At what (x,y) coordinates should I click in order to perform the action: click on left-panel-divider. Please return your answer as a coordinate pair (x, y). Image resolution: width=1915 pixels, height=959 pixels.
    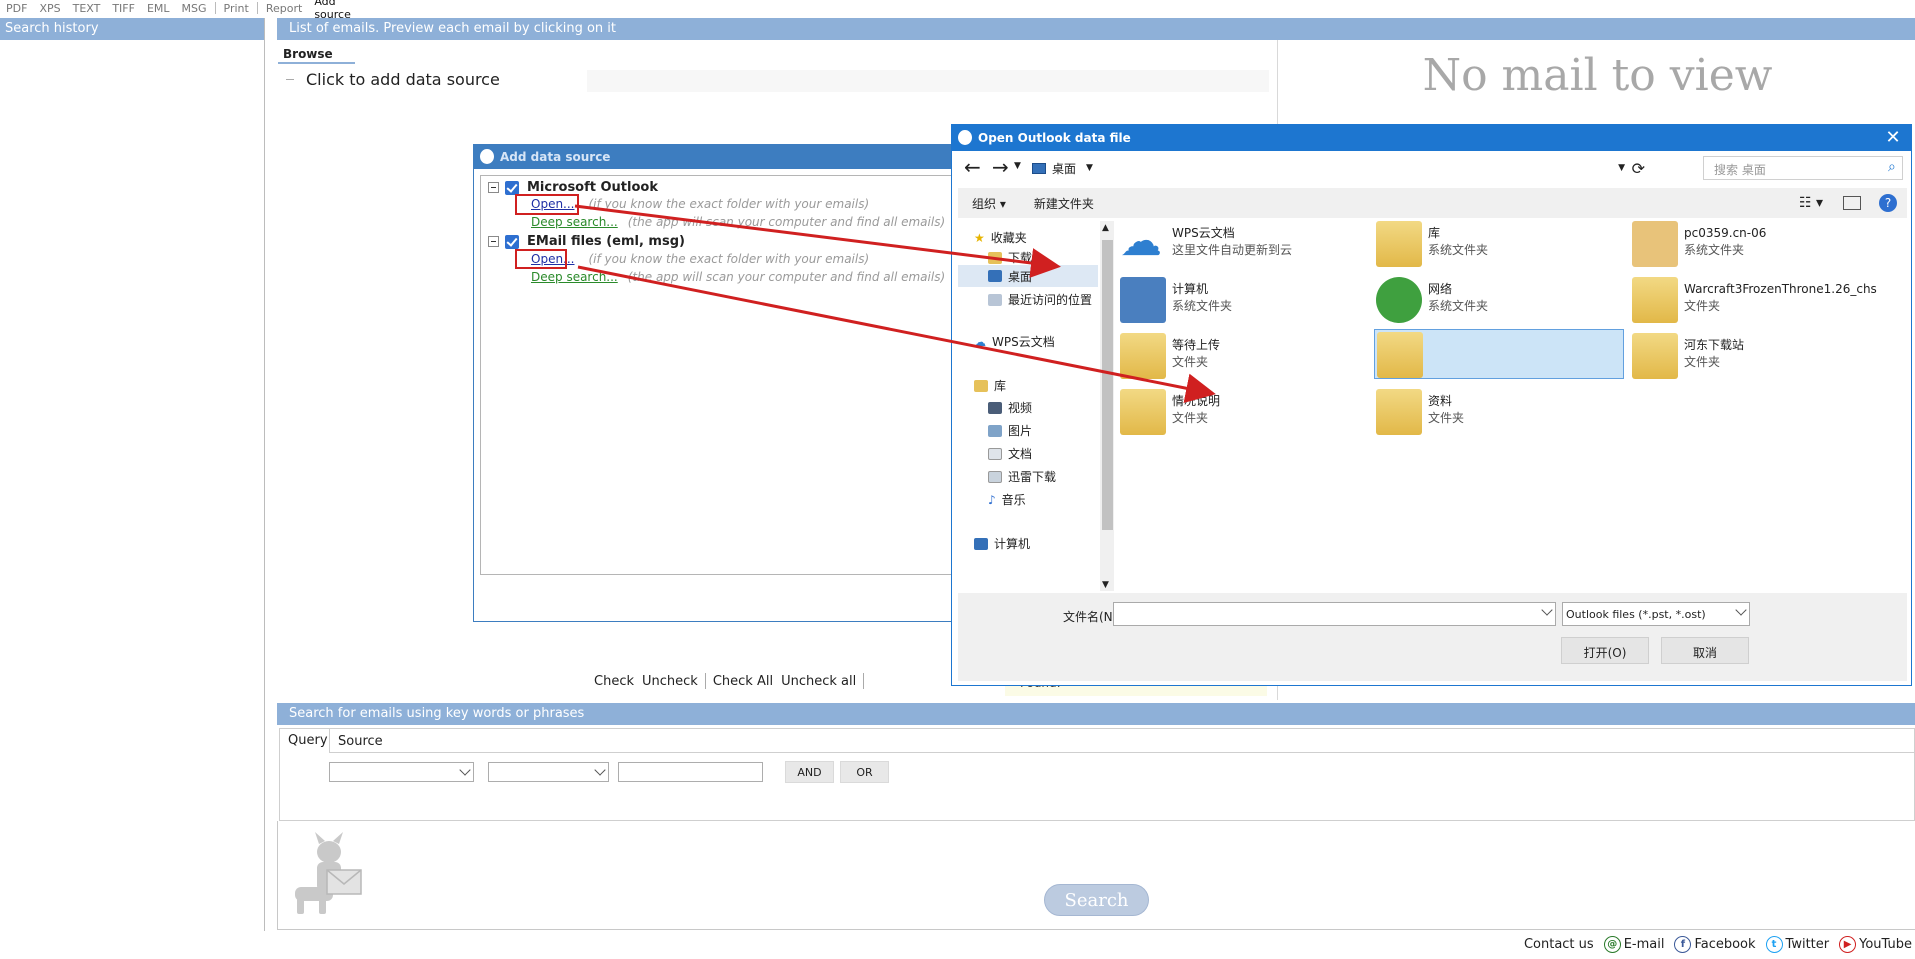
    Looking at the image, I should click on (264, 474).